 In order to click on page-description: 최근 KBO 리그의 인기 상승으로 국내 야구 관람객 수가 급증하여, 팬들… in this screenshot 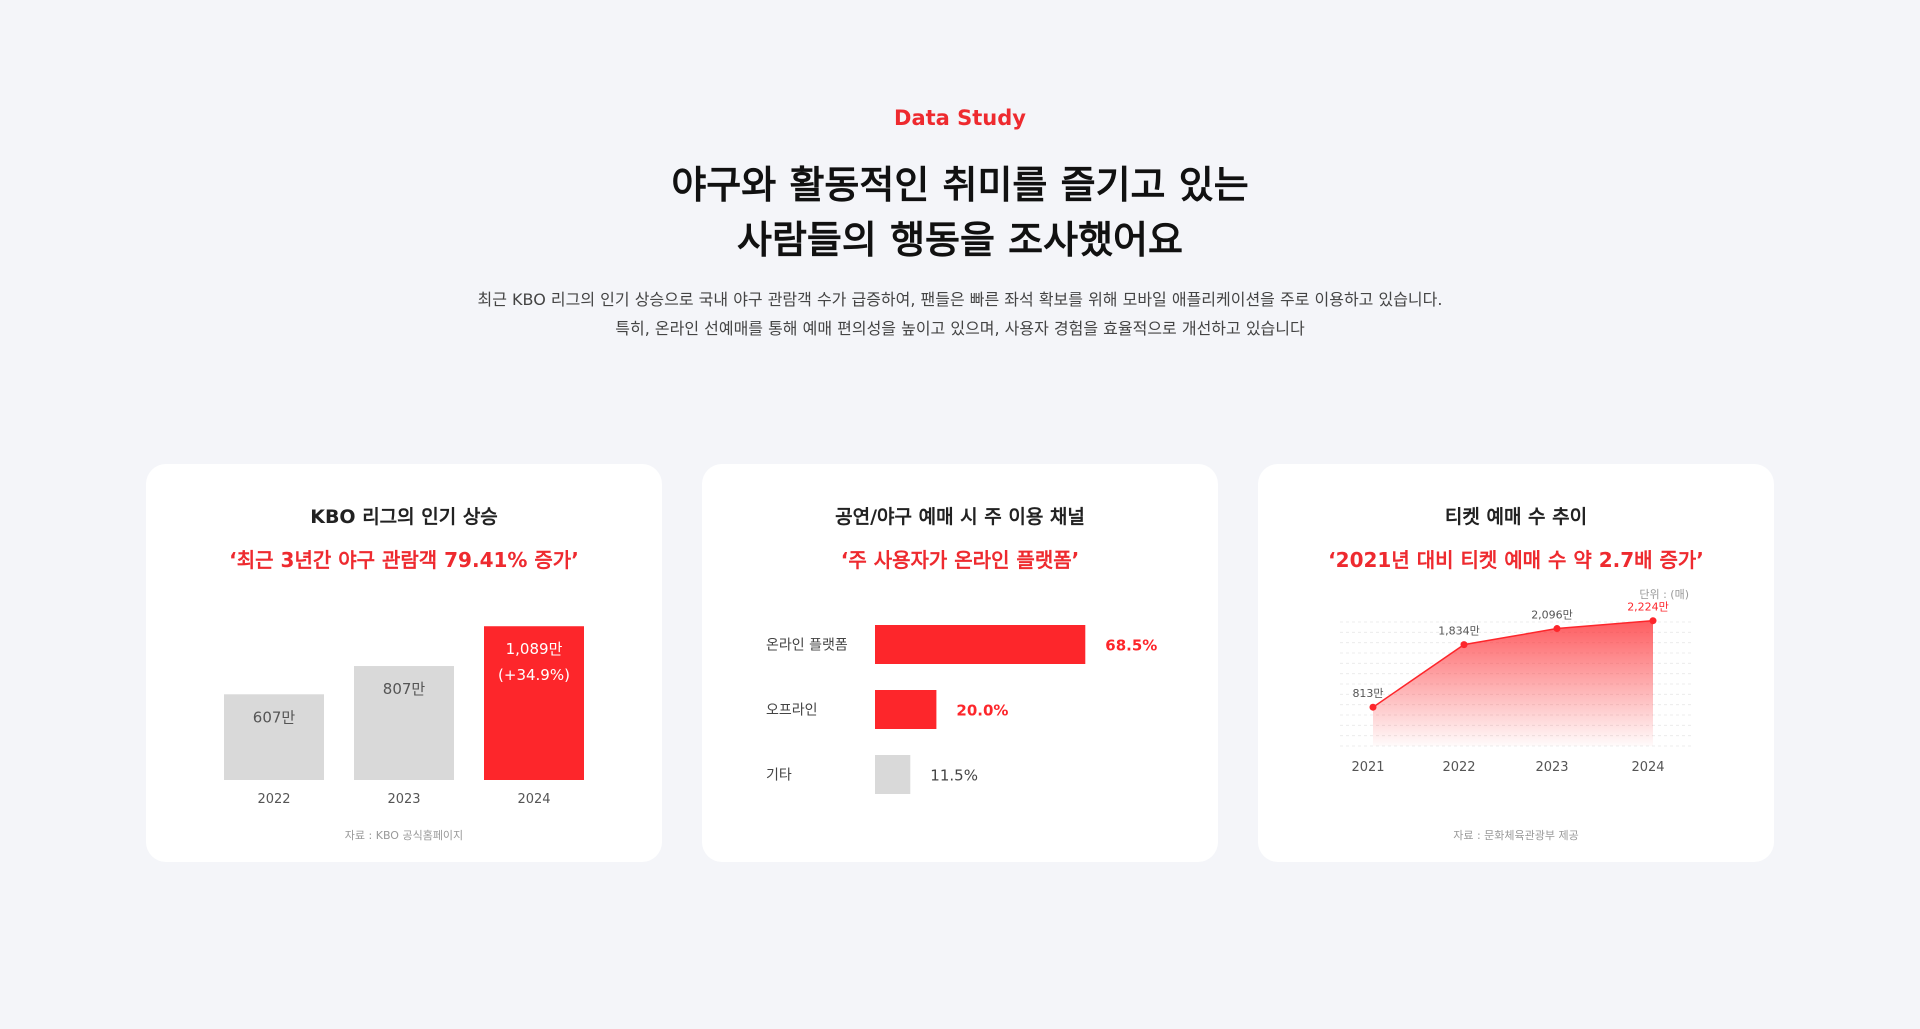, I will do `click(960, 314)`.